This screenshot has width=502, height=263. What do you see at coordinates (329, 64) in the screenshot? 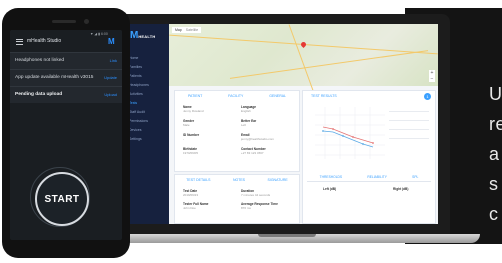
I see `map-road` at bounding box center [329, 64].